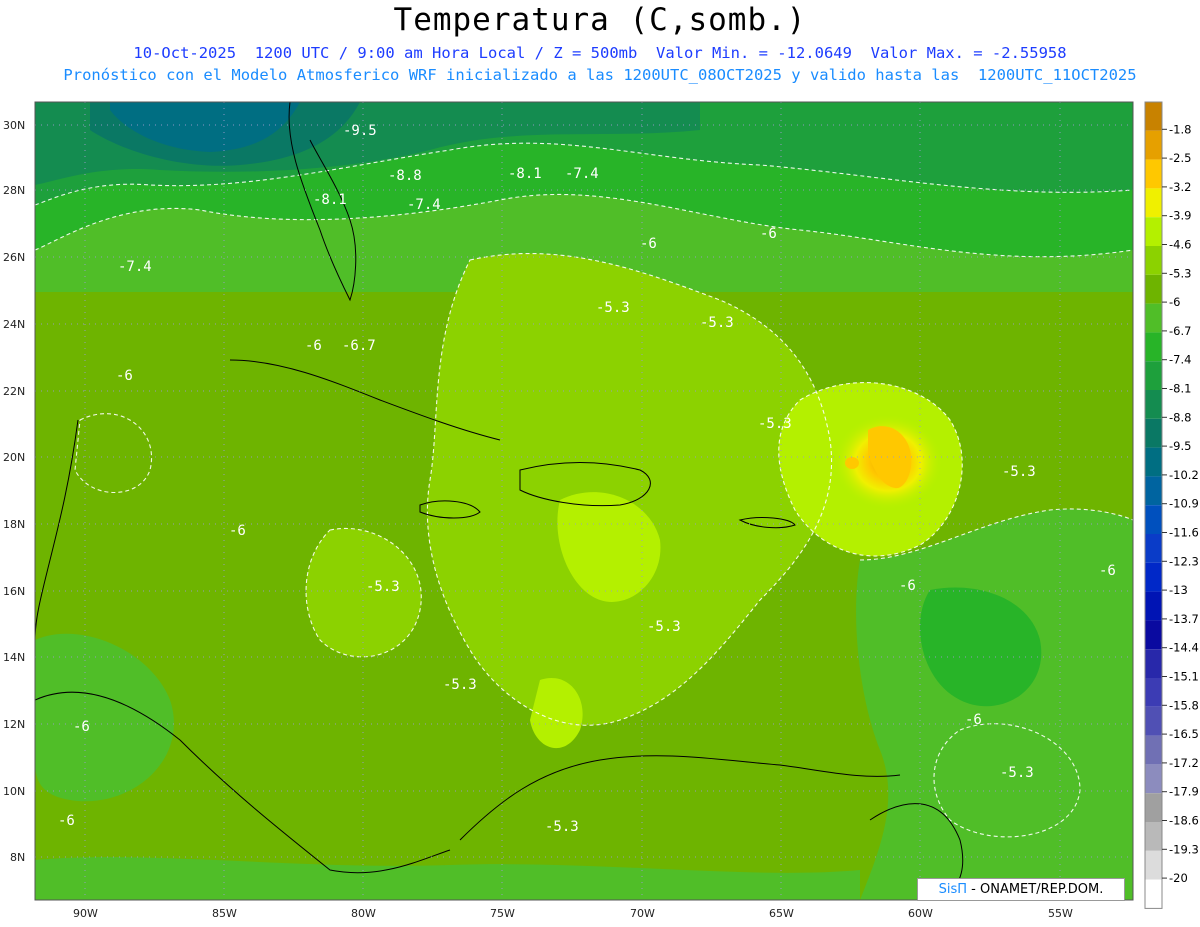 The image size is (1200, 927). What do you see at coordinates (14, 257) in the screenshot?
I see `lat-label: 26N` at bounding box center [14, 257].